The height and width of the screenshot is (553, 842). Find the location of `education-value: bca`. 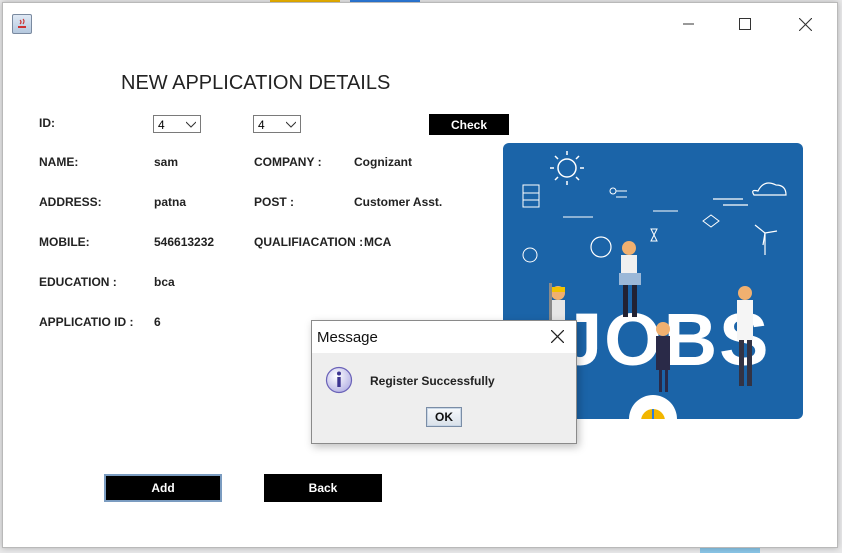

education-value: bca is located at coordinates (164, 282).